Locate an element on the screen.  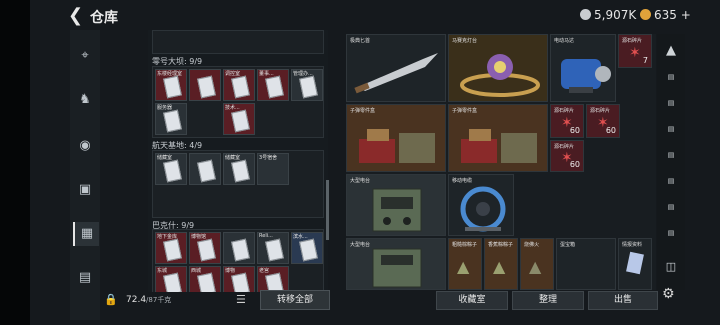
key-name: 3号宿舍 is located at coordinates (268, 158).